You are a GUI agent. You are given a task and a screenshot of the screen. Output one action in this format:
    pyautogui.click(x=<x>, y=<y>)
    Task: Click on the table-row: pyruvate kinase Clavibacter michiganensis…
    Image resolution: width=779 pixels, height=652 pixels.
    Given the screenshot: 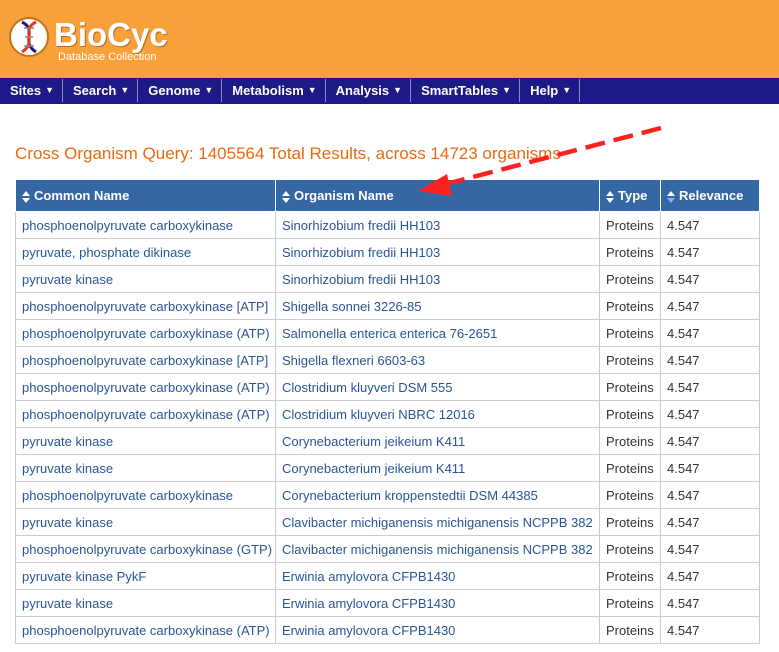 What is the action you would take?
    pyautogui.click(x=387, y=522)
    